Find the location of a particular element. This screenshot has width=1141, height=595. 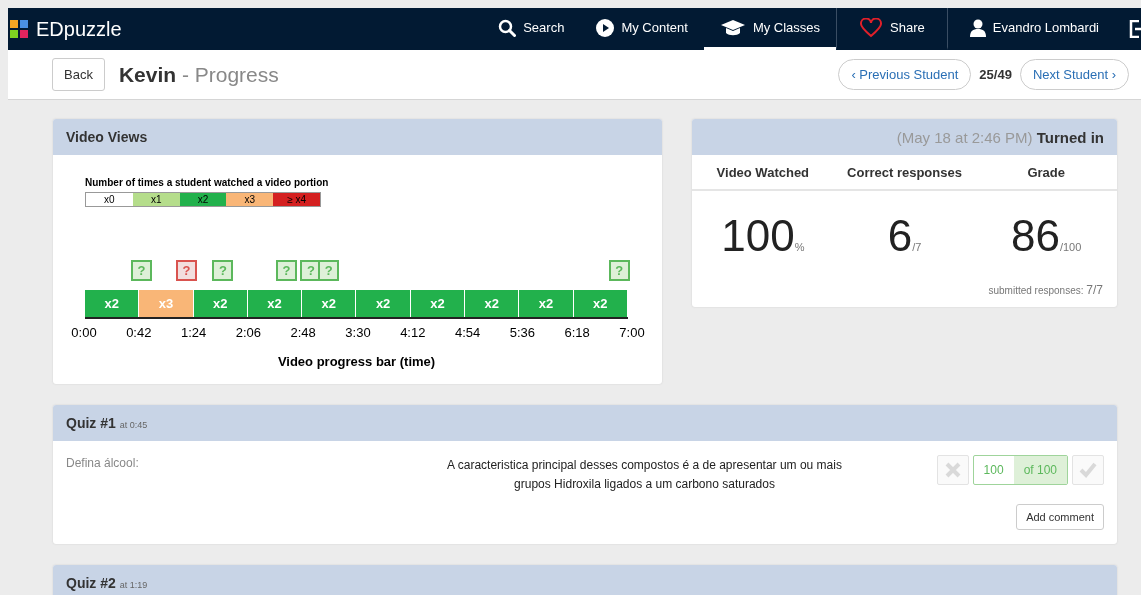

legend-swatch: x3 is located at coordinates (250, 199).